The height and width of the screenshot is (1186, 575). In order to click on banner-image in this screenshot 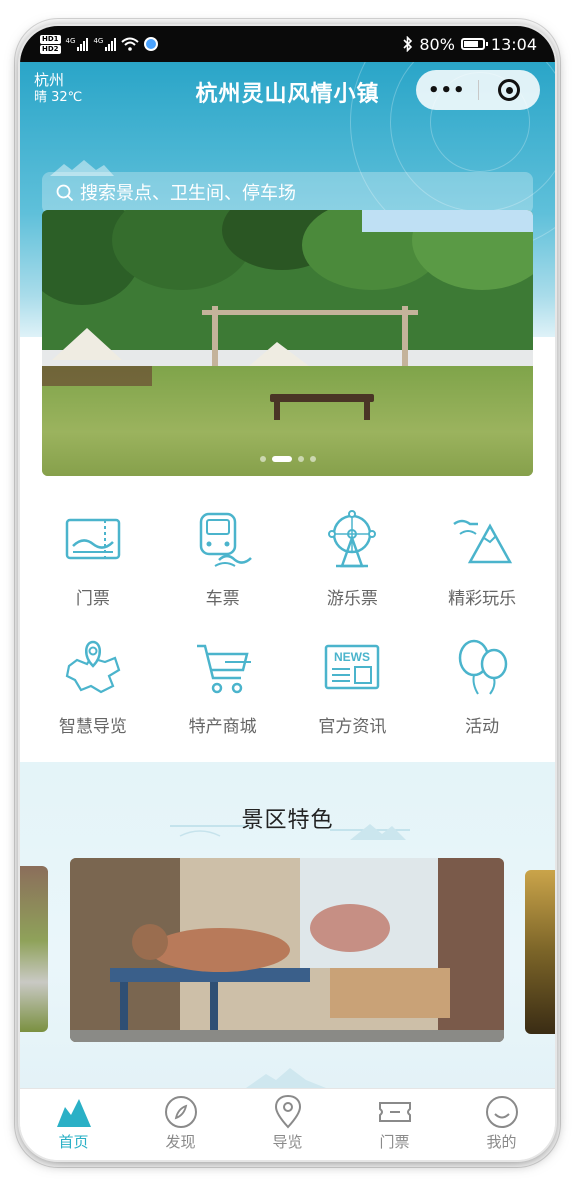, I will do `click(287, 290)`.